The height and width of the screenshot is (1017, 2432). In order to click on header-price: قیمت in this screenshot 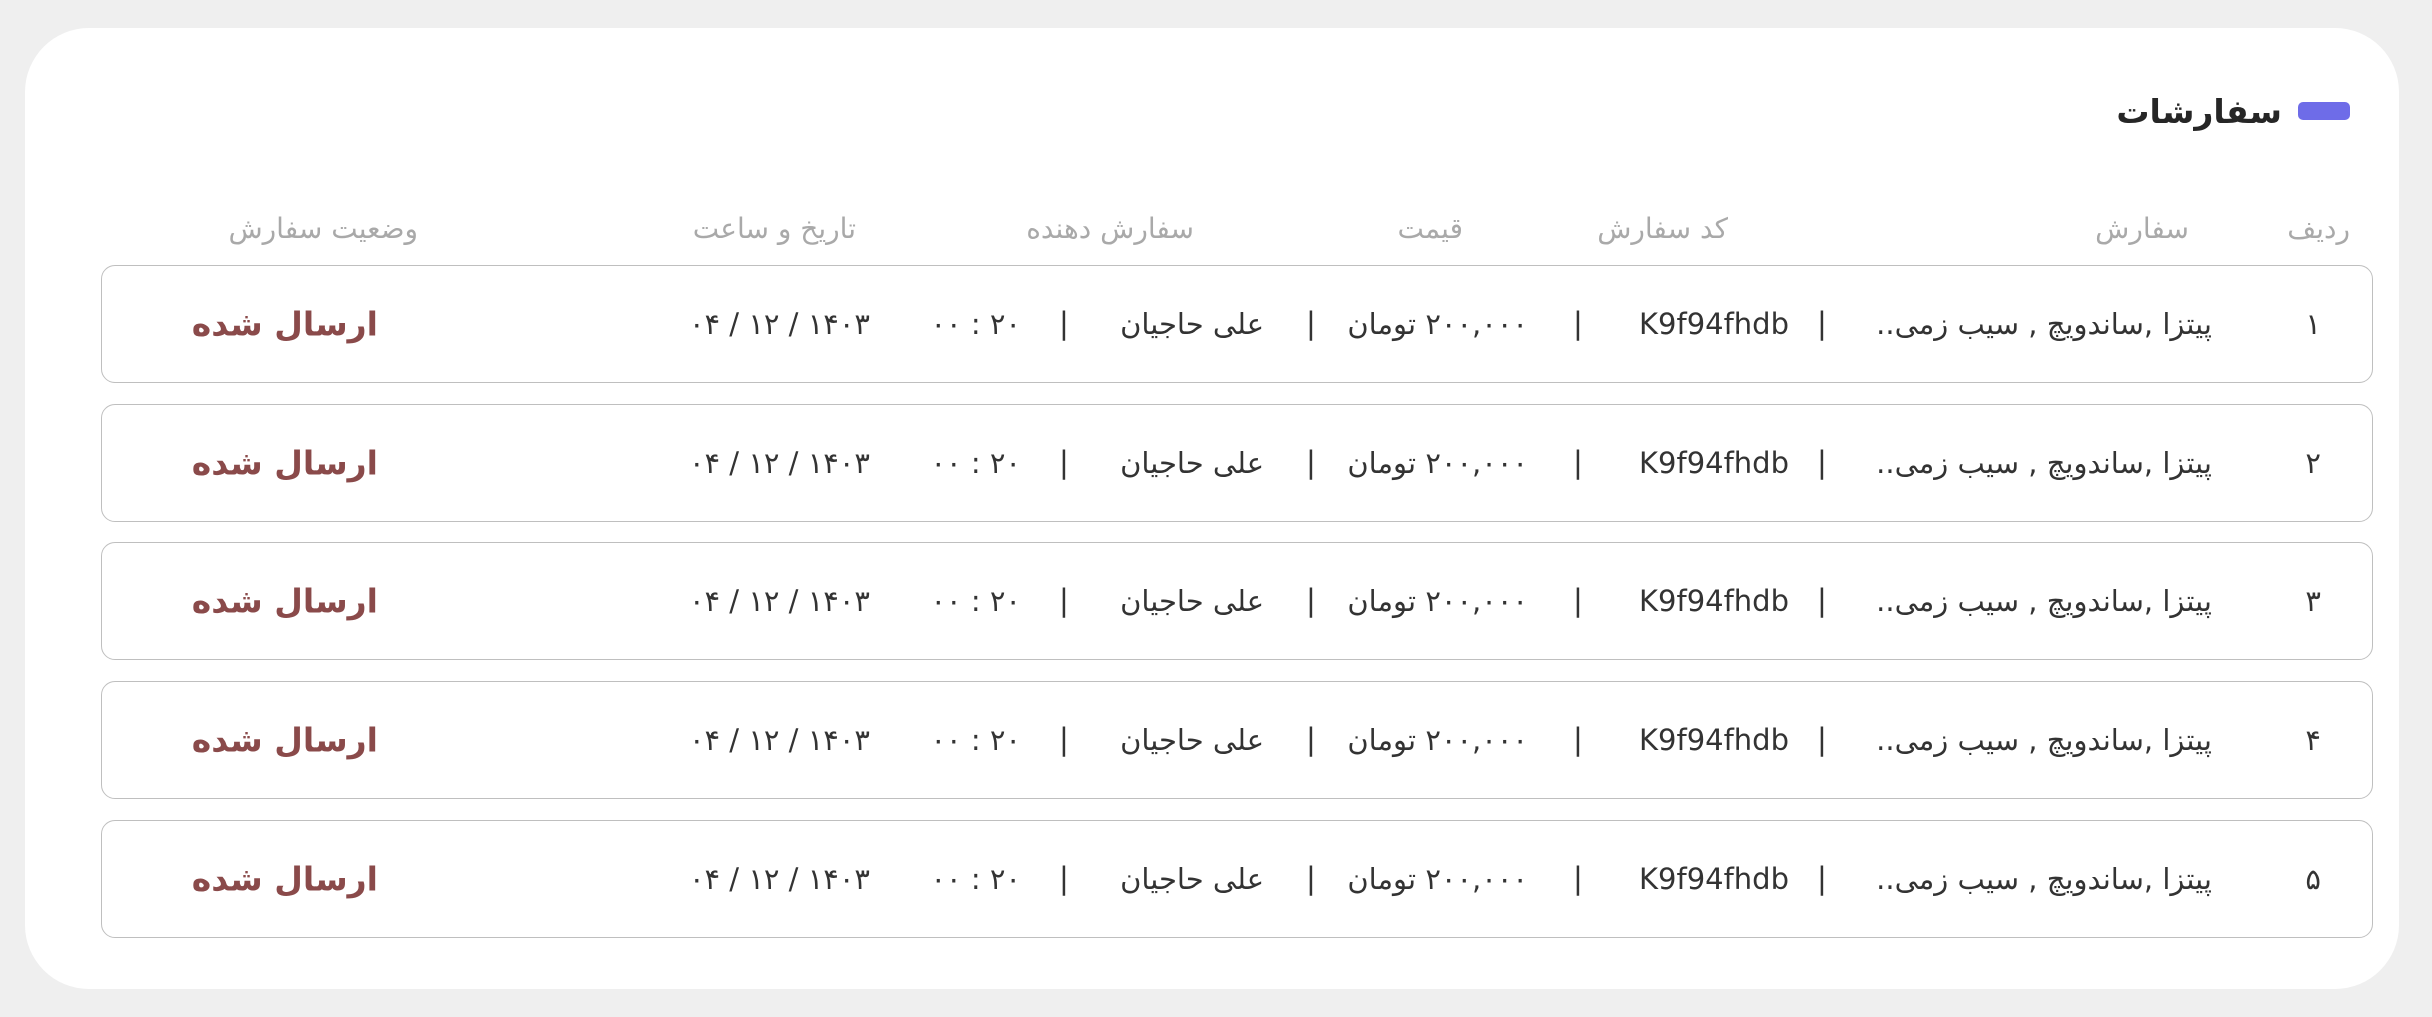, I will do `click(1430, 228)`.